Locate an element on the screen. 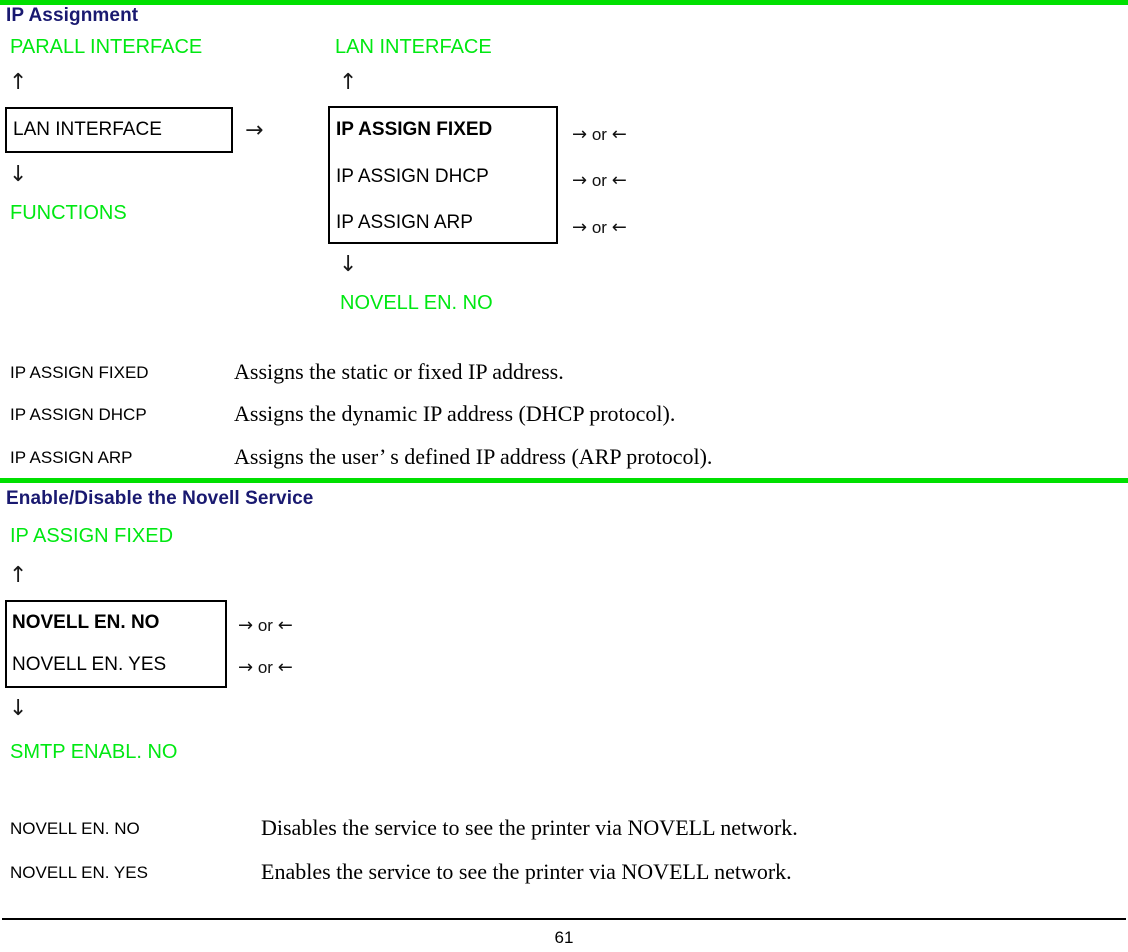 The width and height of the screenshot is (1128, 952). desc-text-ip-assign-fixed: Assigns the static or fixed IP address. is located at coordinates (399, 371).